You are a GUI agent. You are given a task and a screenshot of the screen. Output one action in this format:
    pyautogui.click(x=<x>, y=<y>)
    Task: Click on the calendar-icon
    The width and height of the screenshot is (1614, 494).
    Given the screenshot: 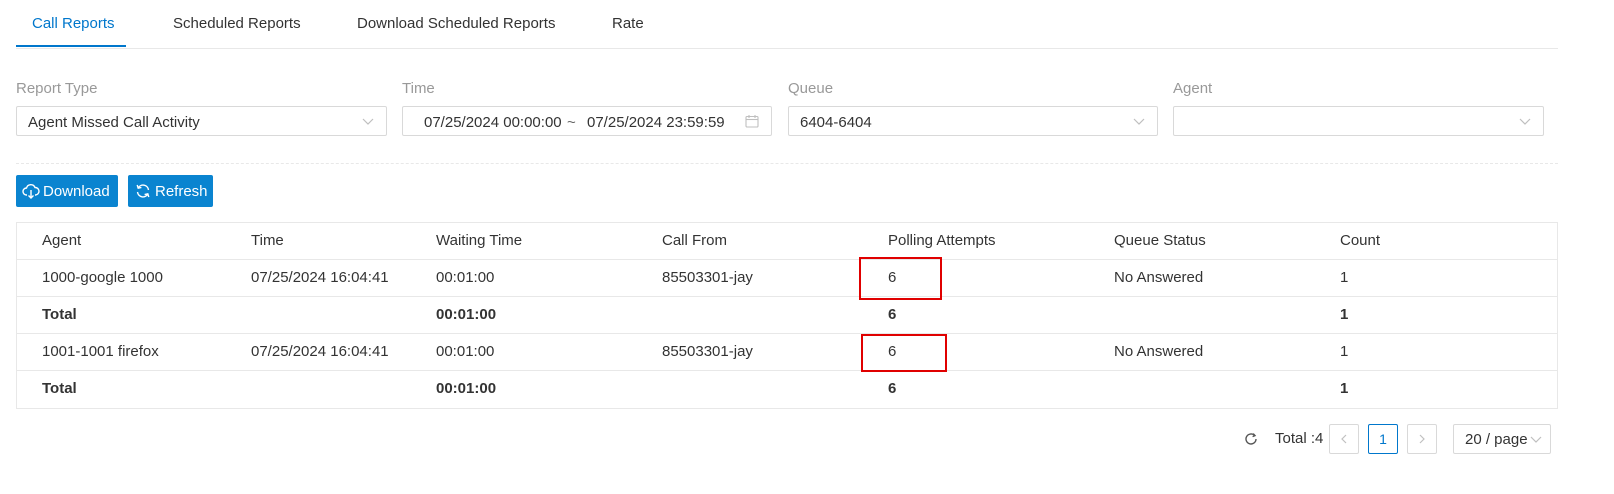 What is the action you would take?
    pyautogui.click(x=752, y=121)
    